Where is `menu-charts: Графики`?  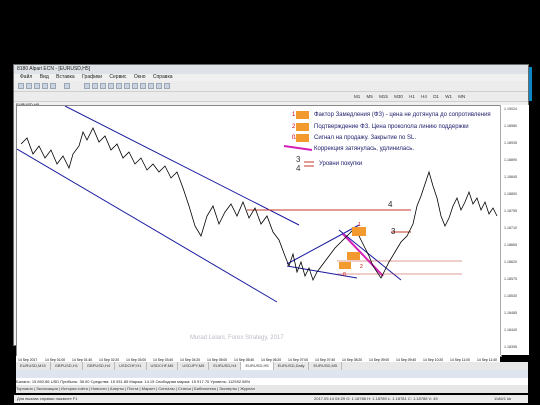
menu-charts: Графики is located at coordinates (92, 77).